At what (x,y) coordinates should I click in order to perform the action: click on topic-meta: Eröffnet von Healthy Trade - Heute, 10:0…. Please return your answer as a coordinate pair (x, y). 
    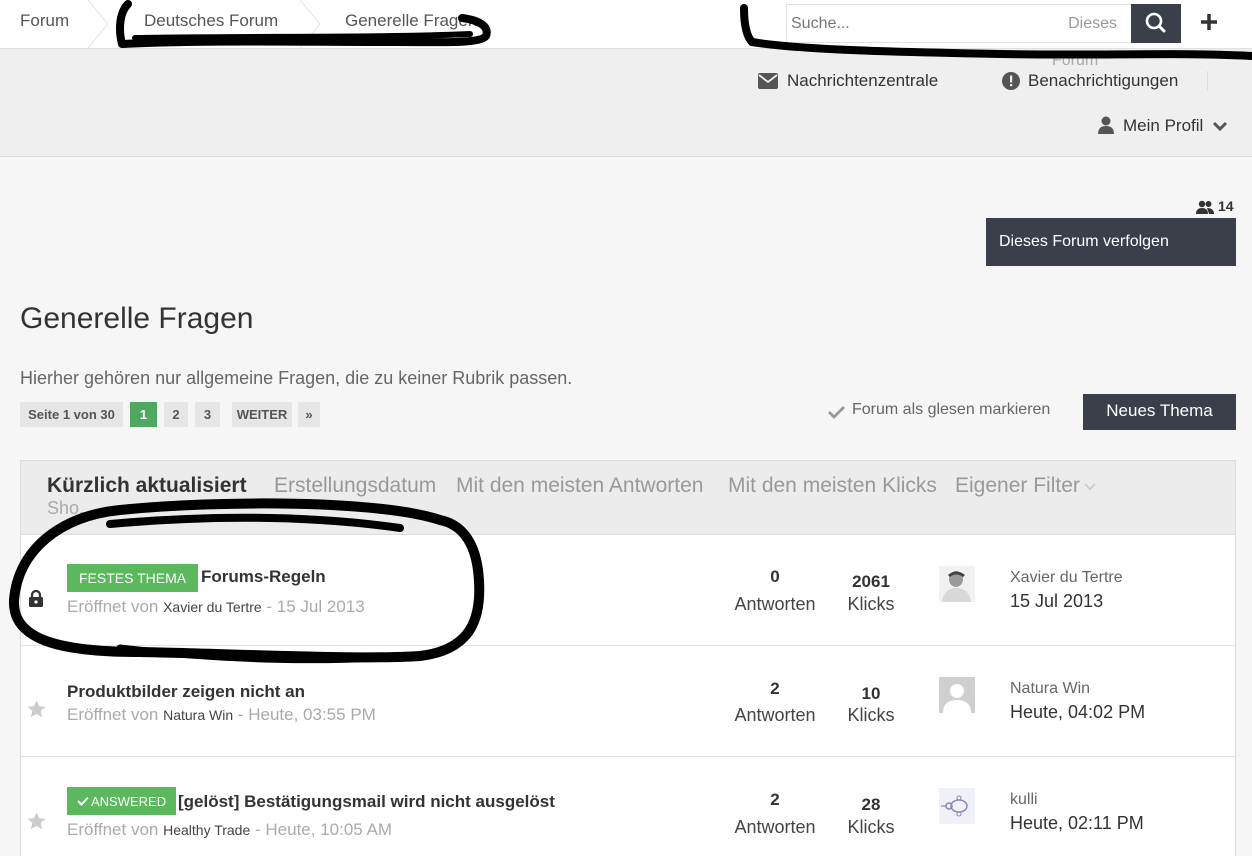
    Looking at the image, I should click on (229, 830).